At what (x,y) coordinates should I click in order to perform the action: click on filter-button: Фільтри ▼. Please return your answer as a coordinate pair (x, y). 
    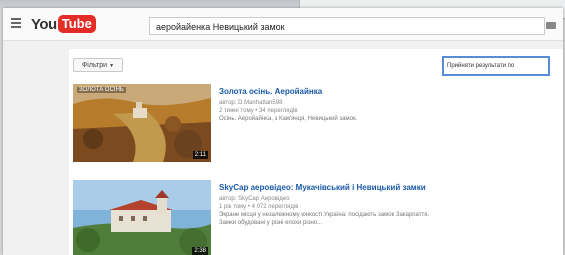
    Looking at the image, I should click on (98, 65).